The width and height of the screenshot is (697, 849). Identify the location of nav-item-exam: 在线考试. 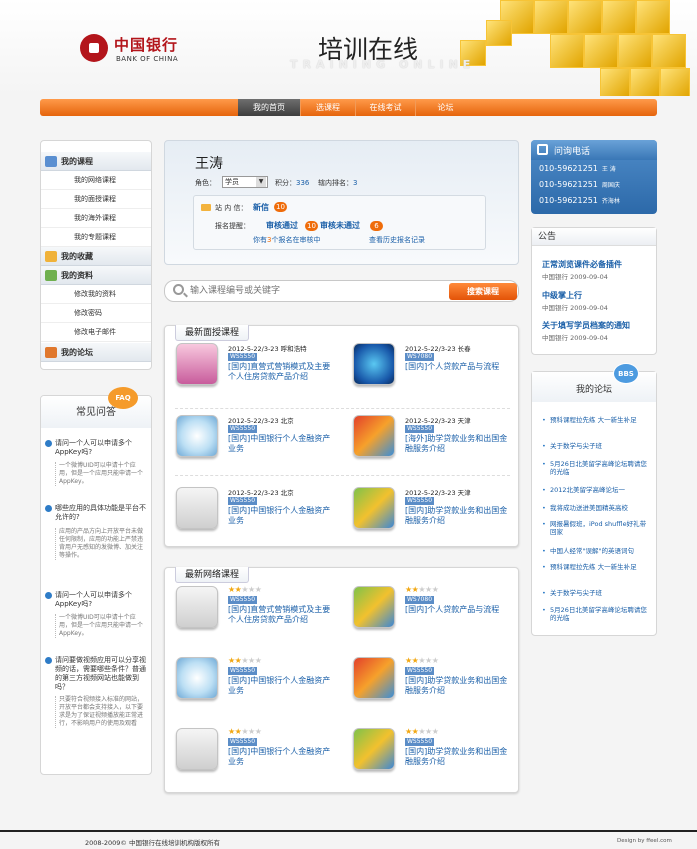
(385, 107).